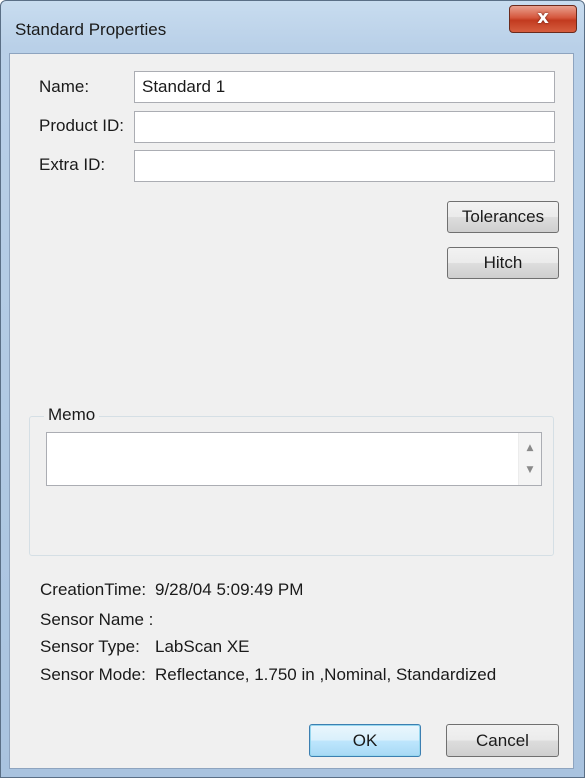  Describe the element at coordinates (503, 217) in the screenshot. I see `tolerances-button: Tolerances` at that location.